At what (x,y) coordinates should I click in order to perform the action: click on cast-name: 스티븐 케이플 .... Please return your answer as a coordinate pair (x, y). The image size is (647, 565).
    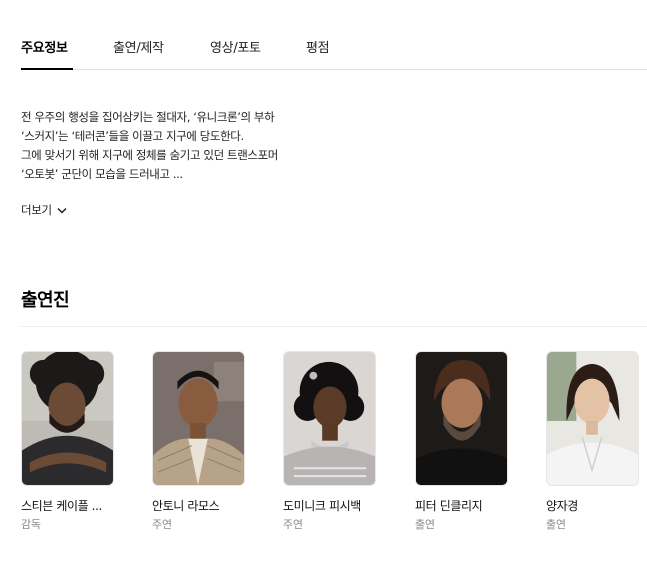
    Looking at the image, I should click on (61, 506).